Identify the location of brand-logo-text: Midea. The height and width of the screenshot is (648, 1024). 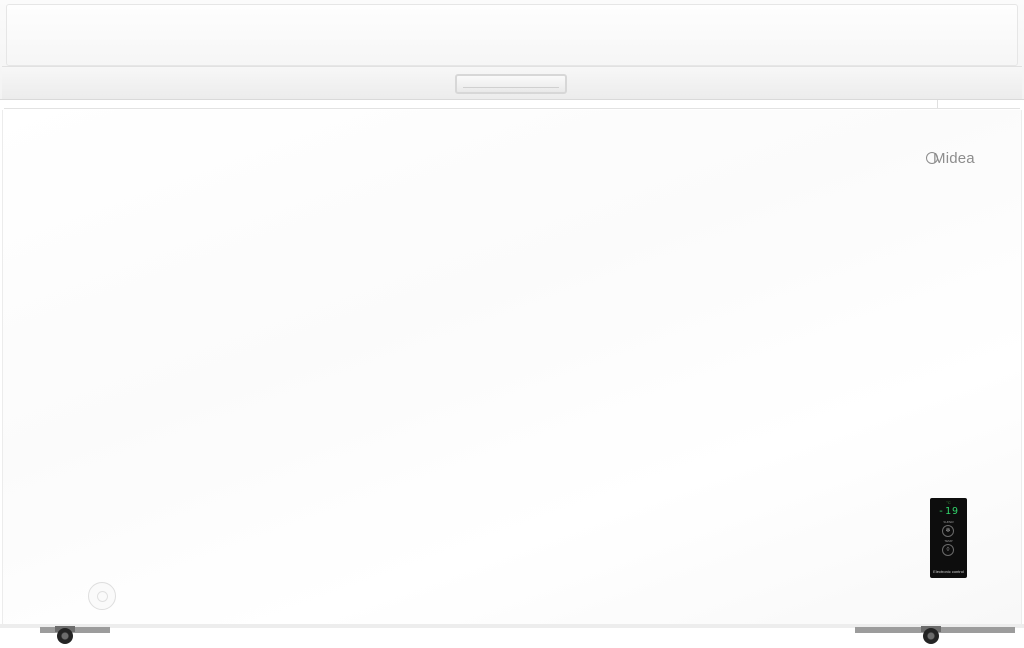
(954, 158).